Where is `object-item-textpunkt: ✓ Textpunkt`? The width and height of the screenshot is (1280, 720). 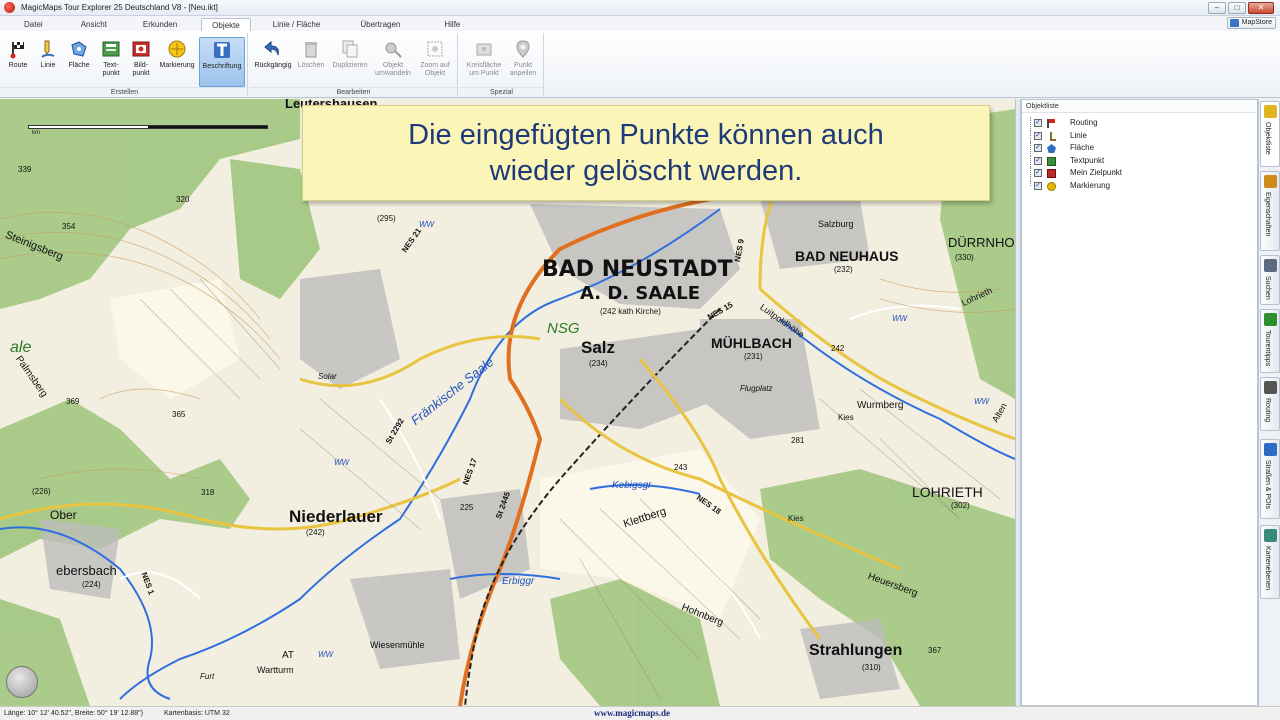 object-item-textpunkt: ✓ Textpunkt is located at coordinates (1139, 161).